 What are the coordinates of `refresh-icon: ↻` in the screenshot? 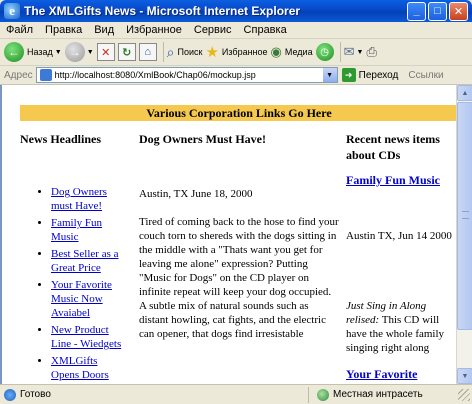 It's located at (126, 52).